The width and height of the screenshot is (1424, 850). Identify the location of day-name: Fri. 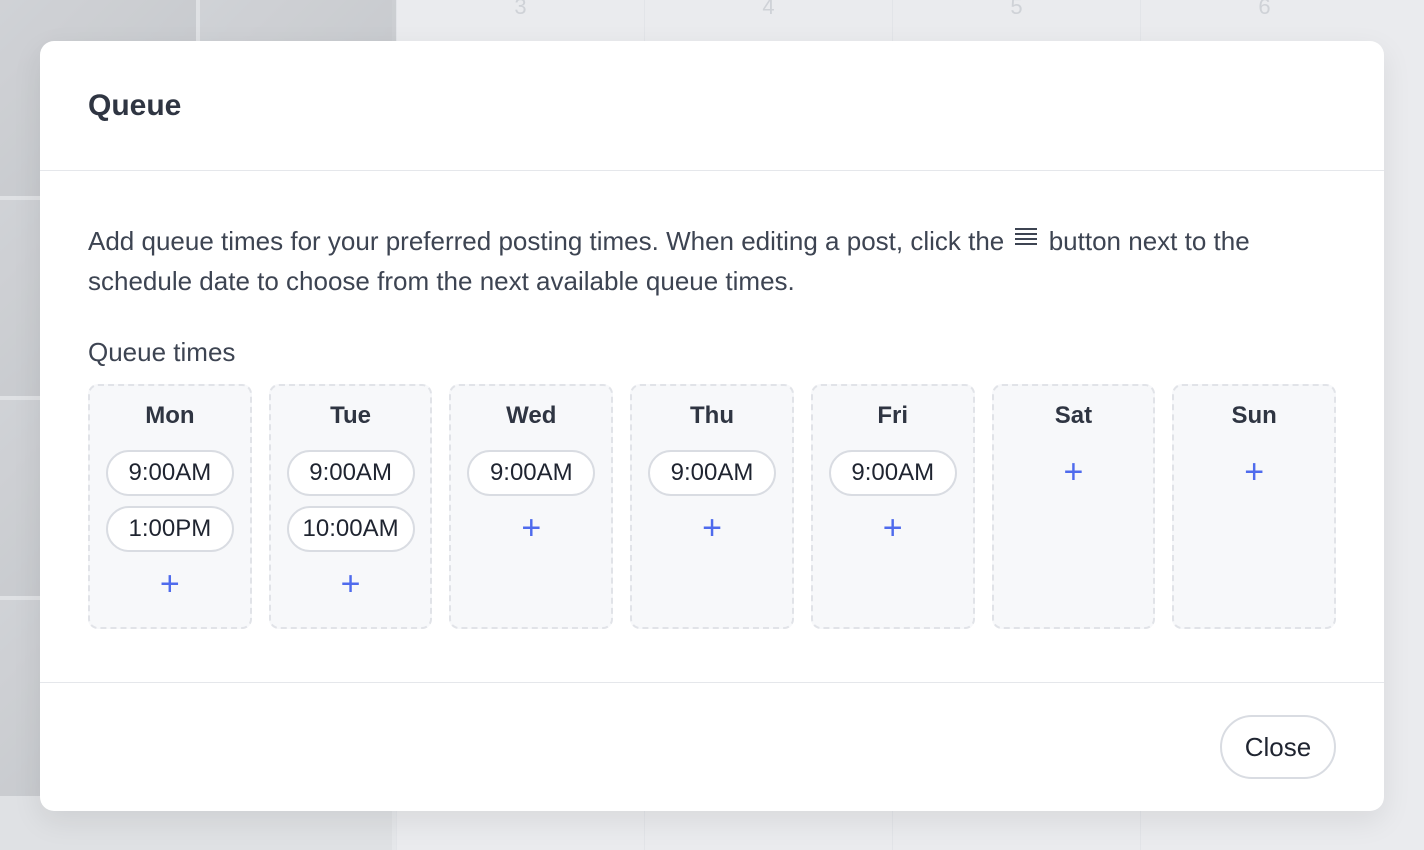
(893, 415).